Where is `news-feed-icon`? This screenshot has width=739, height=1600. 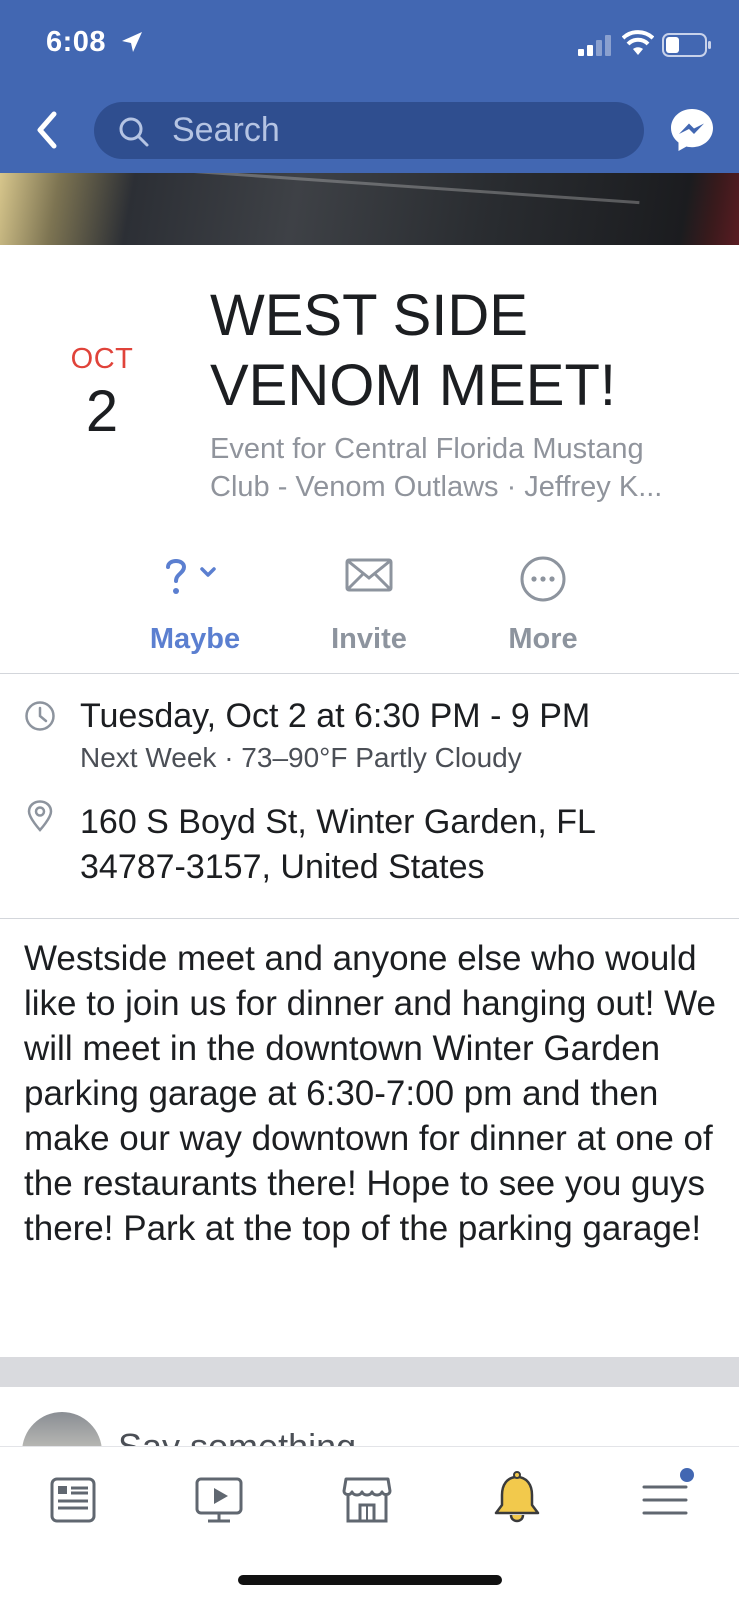 news-feed-icon is located at coordinates (73, 1500).